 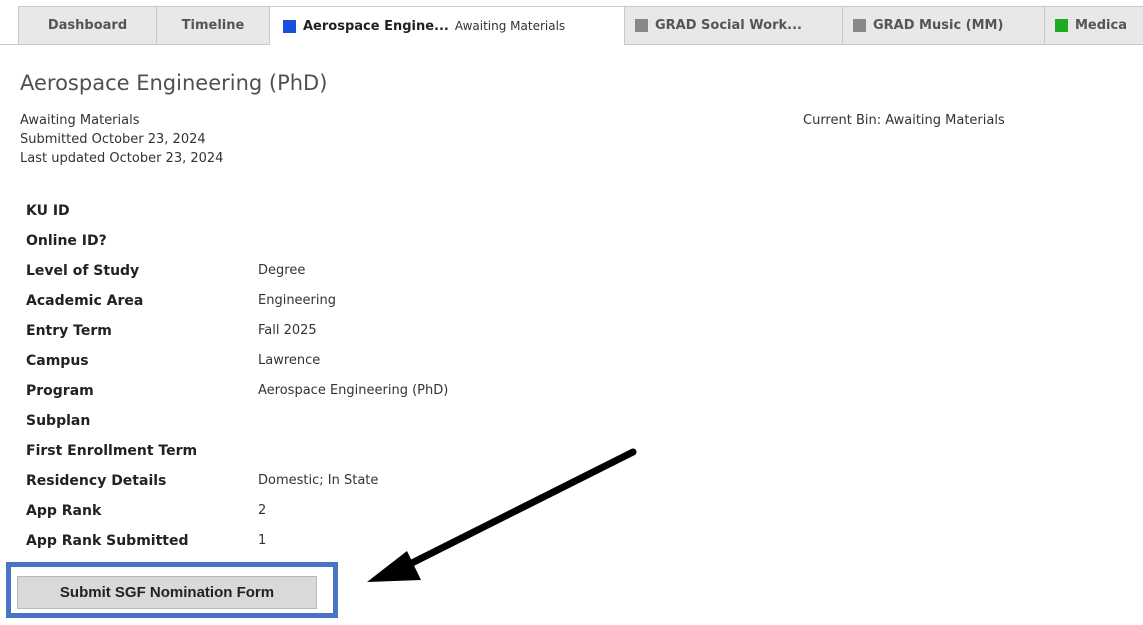 I want to click on tab-timeline-label: Timeline, so click(x=213, y=25).